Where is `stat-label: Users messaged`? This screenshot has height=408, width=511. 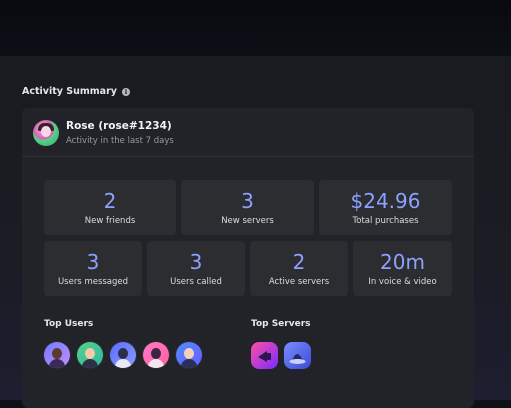 stat-label: Users messaged is located at coordinates (93, 282).